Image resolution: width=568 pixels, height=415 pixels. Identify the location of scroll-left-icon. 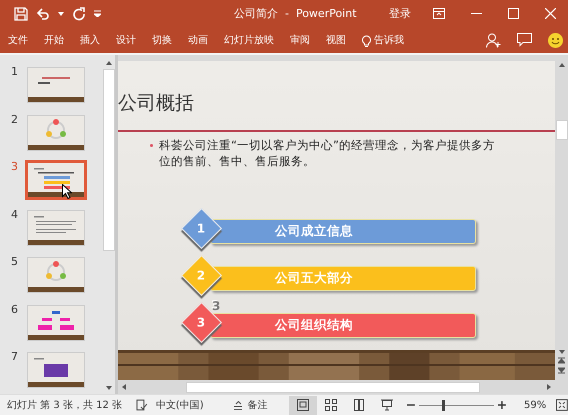
(124, 387).